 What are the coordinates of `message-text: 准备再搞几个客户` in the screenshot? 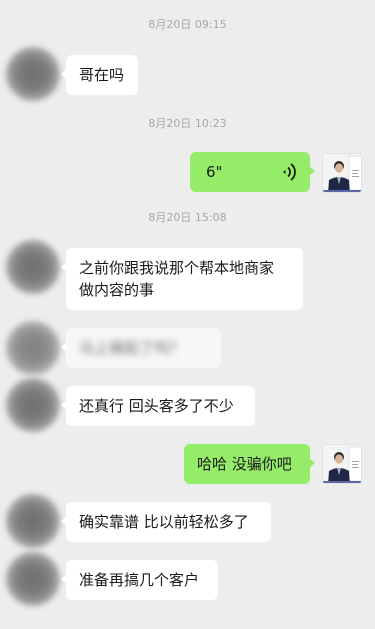 It's located at (139, 580).